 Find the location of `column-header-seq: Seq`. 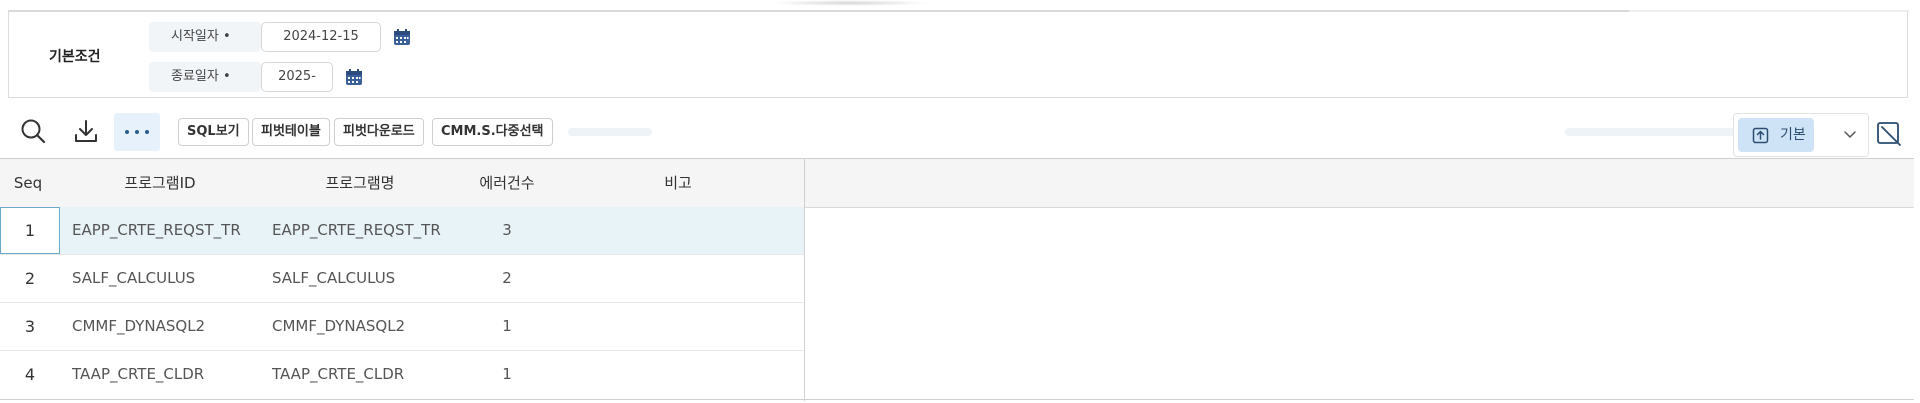

column-header-seq: Seq is located at coordinates (28, 183).